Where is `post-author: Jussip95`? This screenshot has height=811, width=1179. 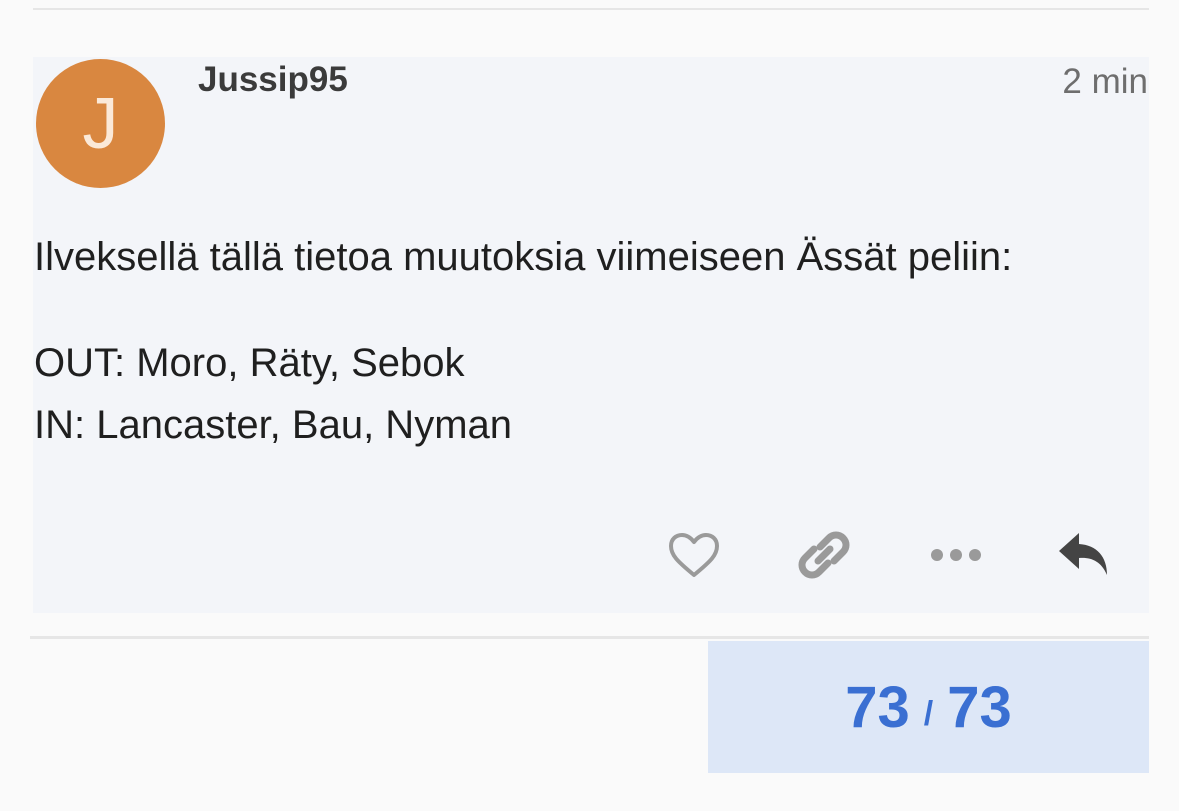 post-author: Jussip95 is located at coordinates (273, 80).